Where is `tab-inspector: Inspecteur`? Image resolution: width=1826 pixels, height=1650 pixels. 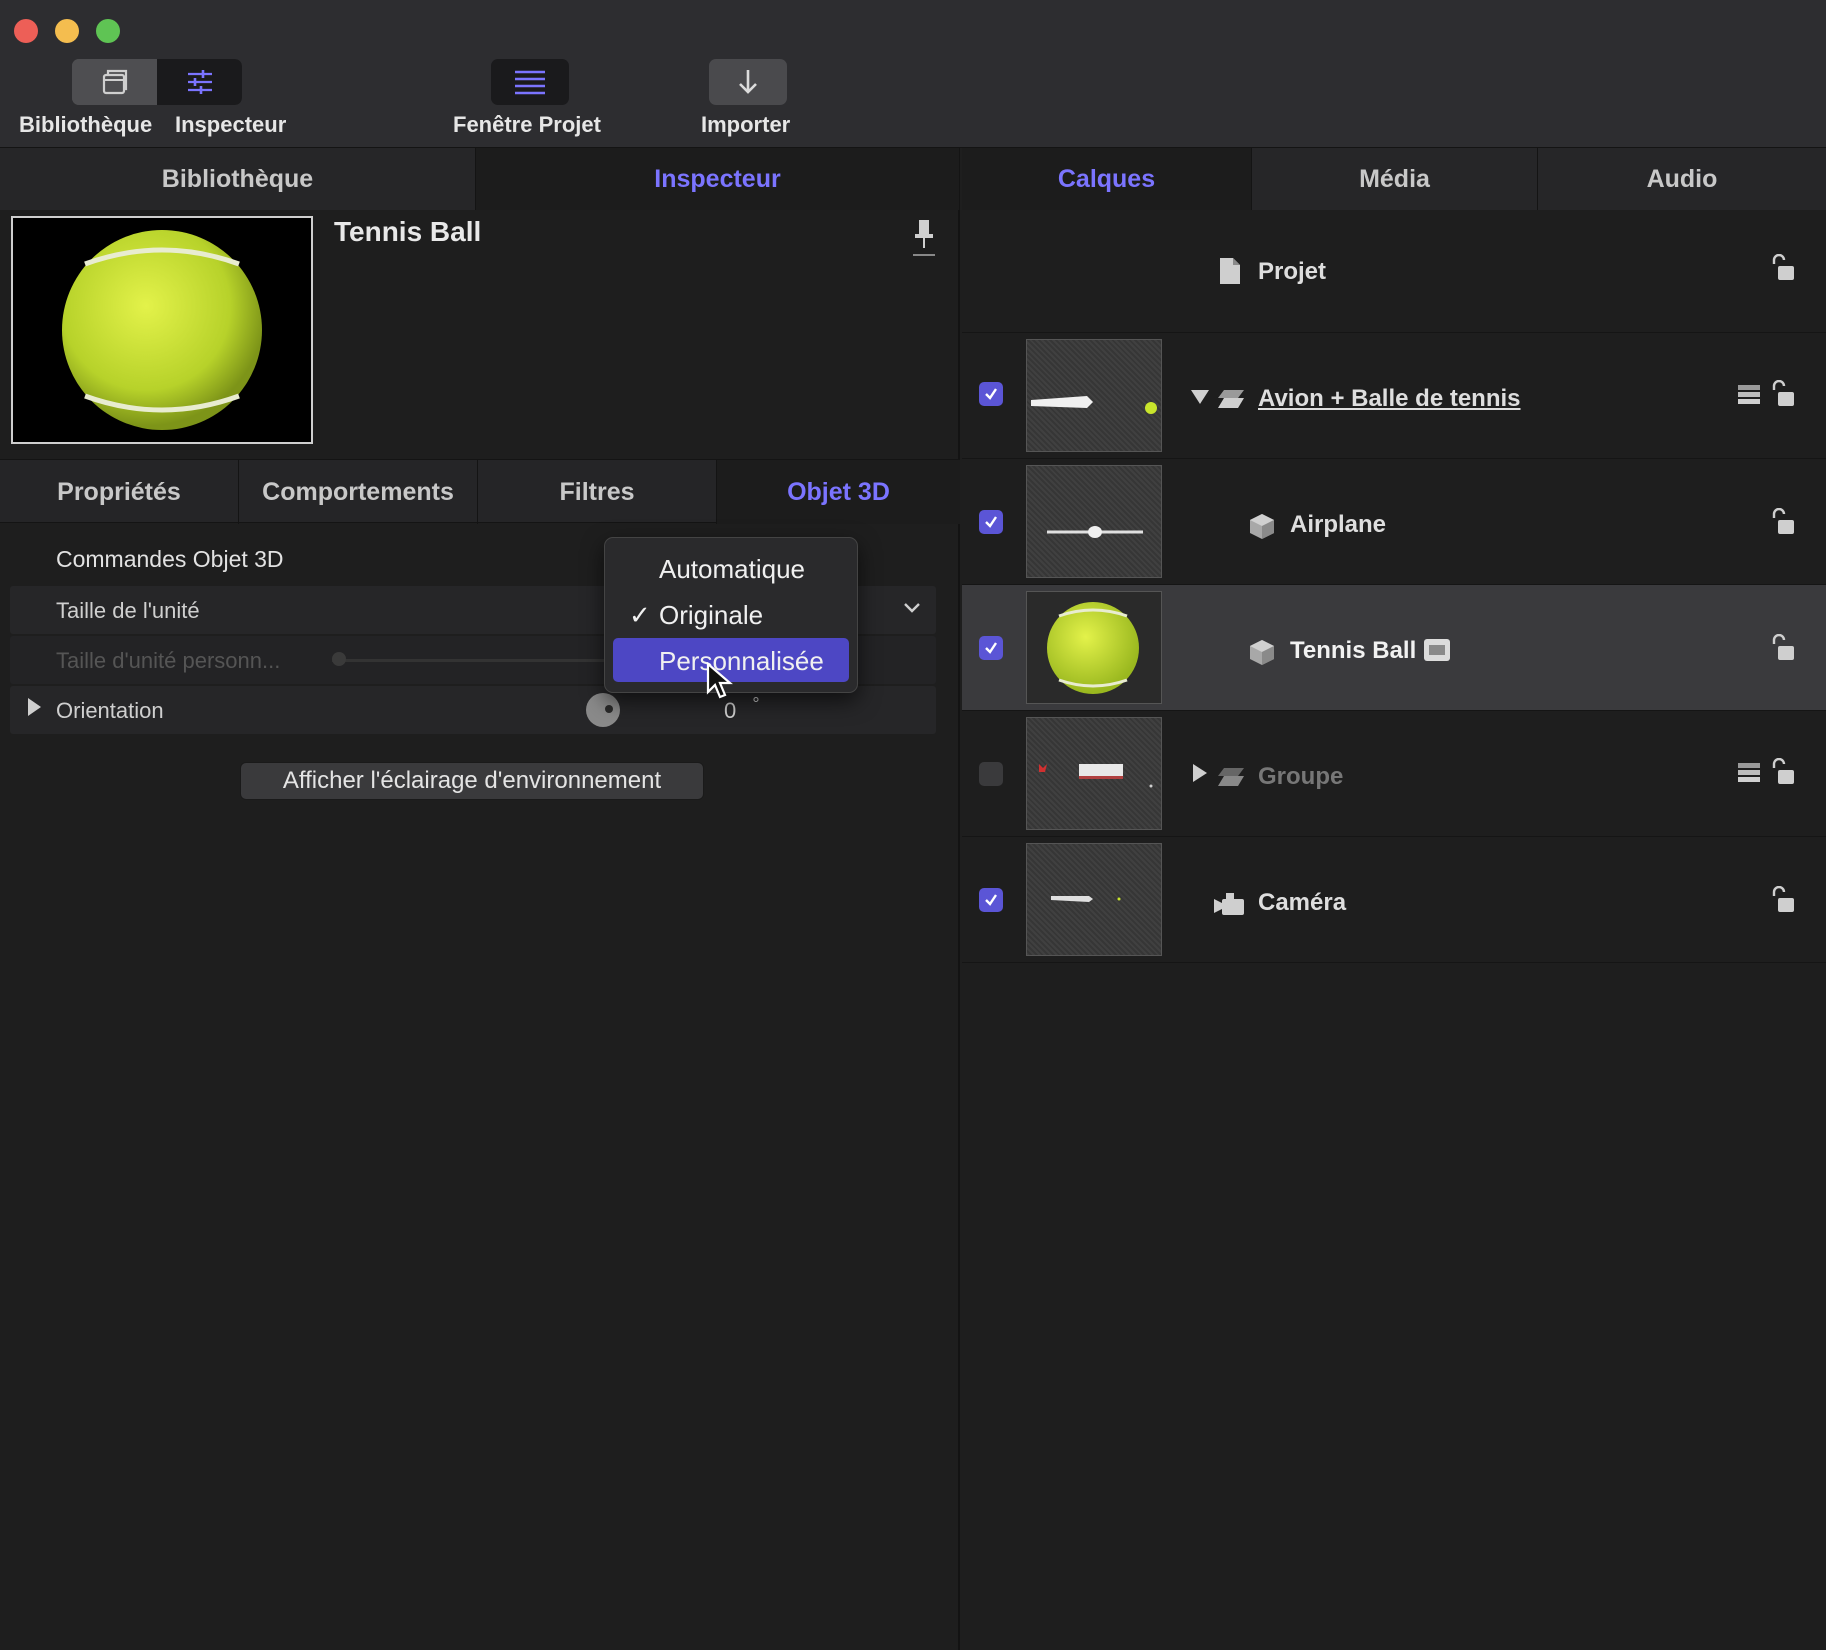
tab-inspector: Inspecteur is located at coordinates (718, 179).